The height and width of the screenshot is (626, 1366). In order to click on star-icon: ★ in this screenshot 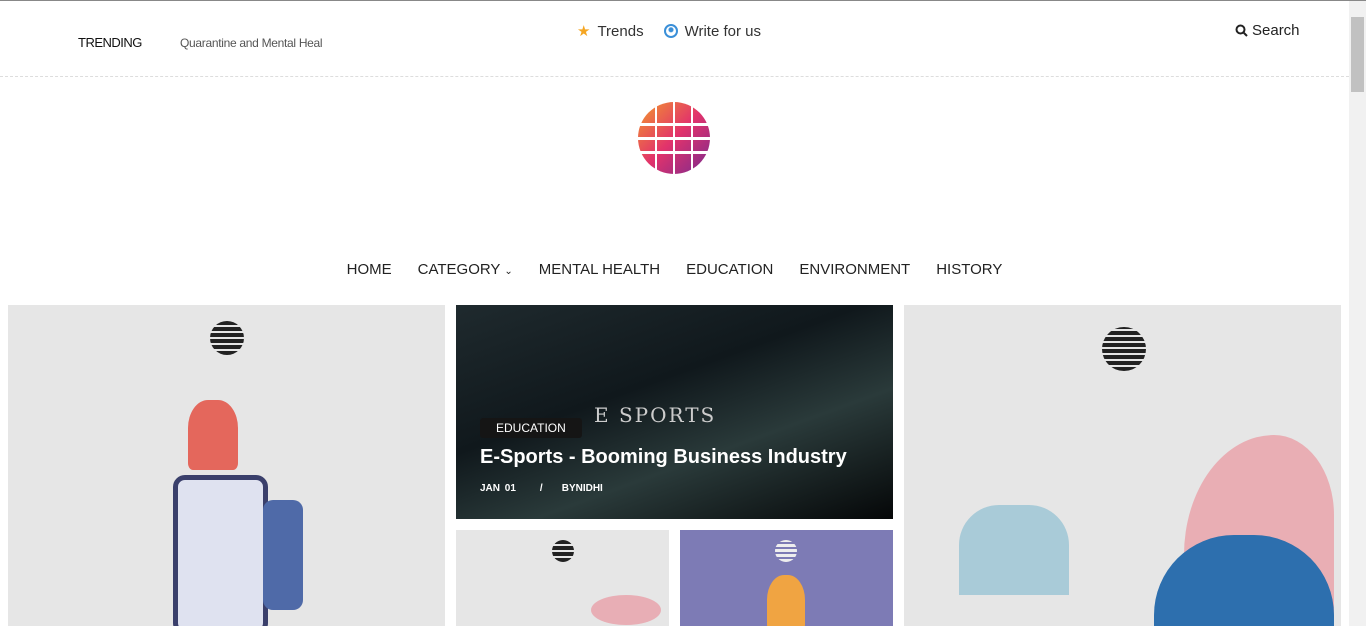, I will do `click(584, 31)`.